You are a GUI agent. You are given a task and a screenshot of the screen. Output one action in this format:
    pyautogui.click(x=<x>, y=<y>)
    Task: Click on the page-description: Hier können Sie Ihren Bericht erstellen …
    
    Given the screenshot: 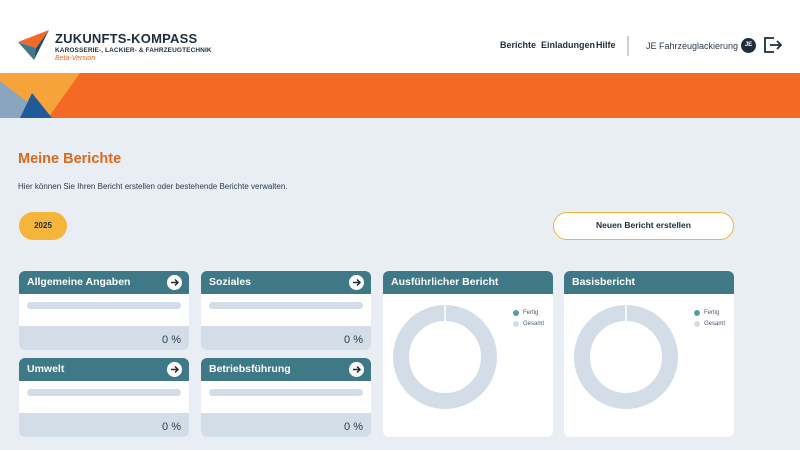 What is the action you would take?
    pyautogui.click(x=153, y=186)
    